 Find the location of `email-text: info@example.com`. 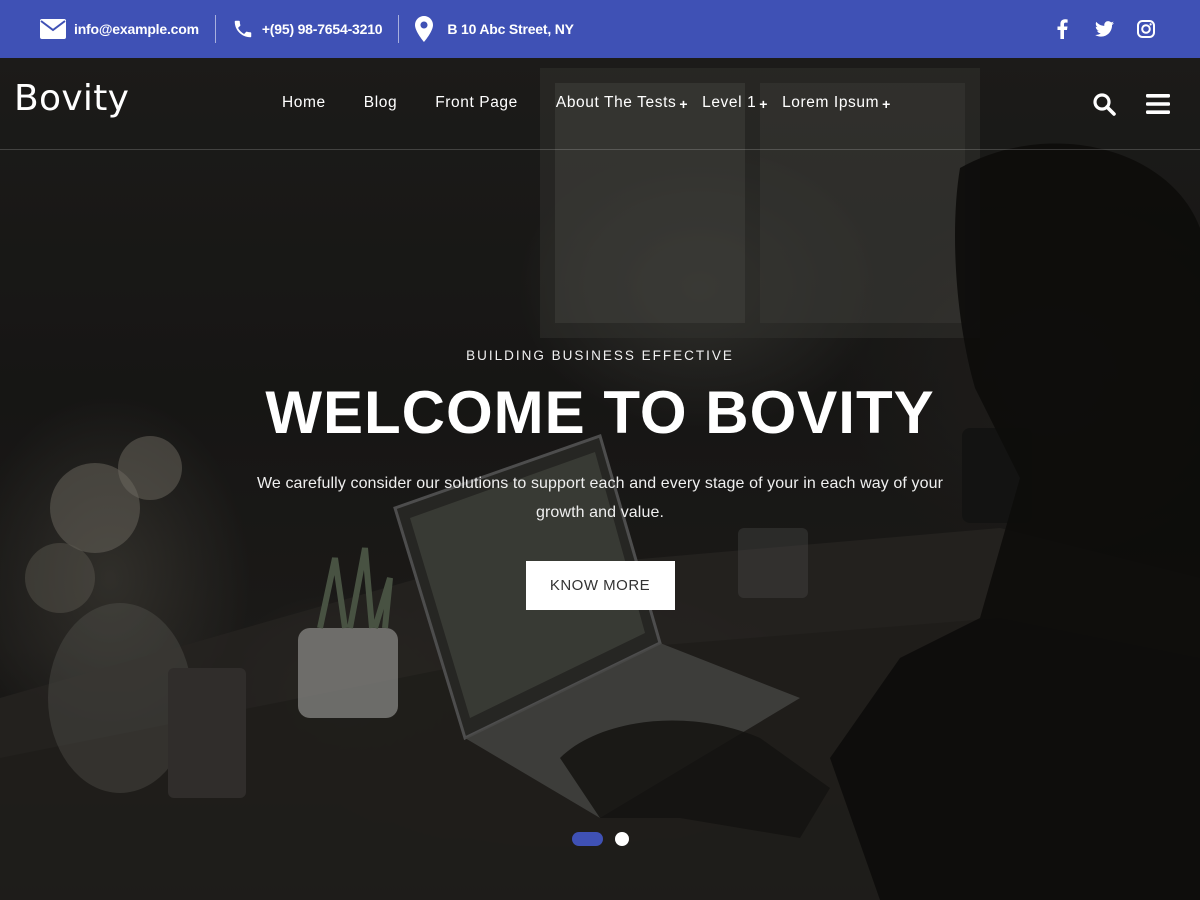

email-text: info@example.com is located at coordinates (136, 29).